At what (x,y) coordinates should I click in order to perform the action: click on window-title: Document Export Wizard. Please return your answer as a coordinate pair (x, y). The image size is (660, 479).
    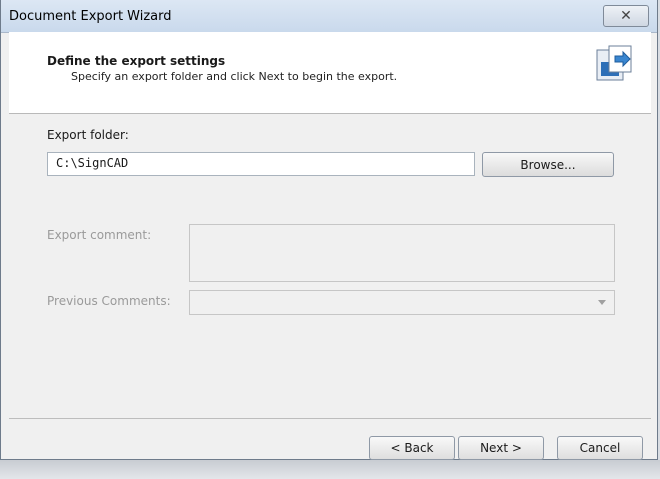
    Looking at the image, I should click on (90, 16).